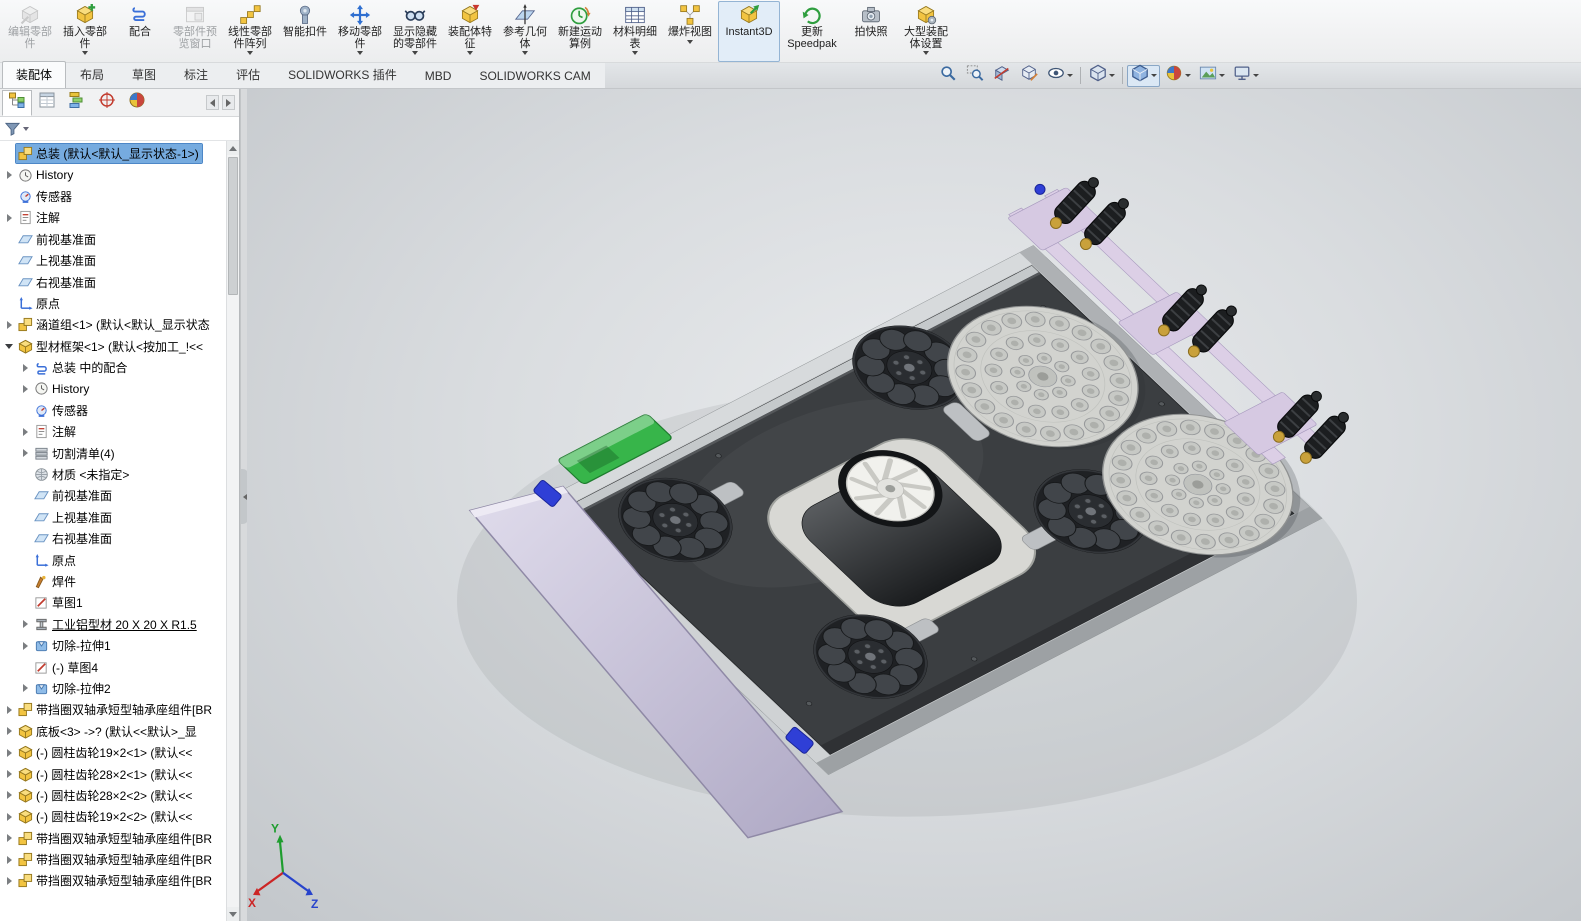 Image resolution: width=1581 pixels, height=921 pixels. Describe the element at coordinates (248, 74) in the screenshot. I see `tab-评估: 评估` at that location.